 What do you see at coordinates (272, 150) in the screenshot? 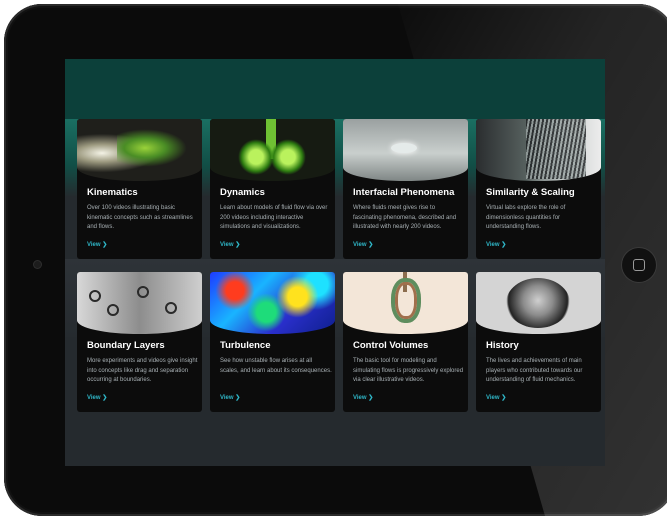
I see `dynamics-image` at bounding box center [272, 150].